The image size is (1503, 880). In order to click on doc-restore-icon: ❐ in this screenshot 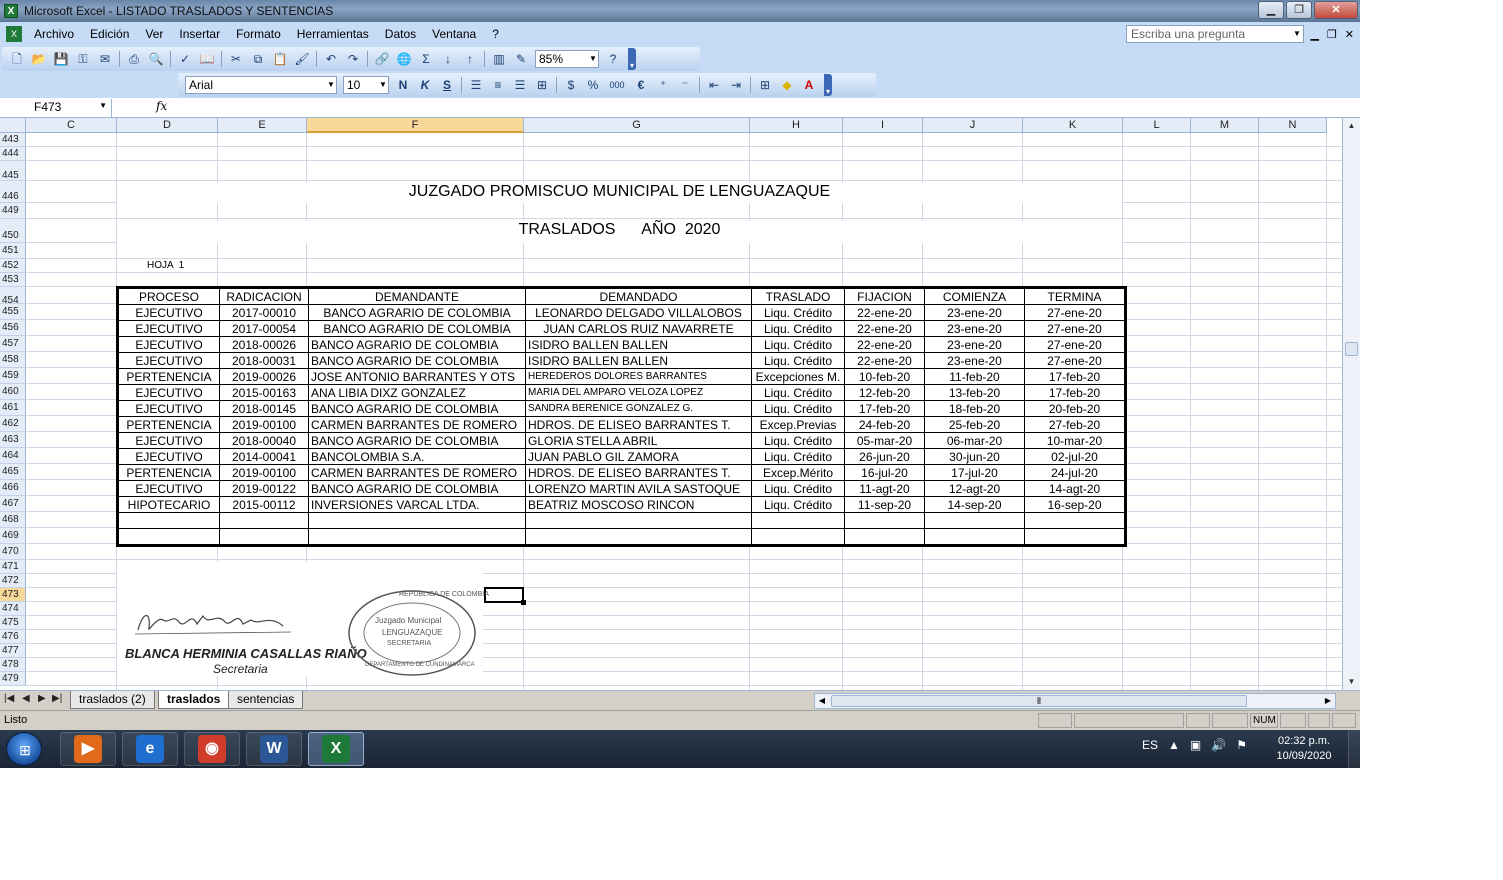, I will do `click(1332, 34)`.